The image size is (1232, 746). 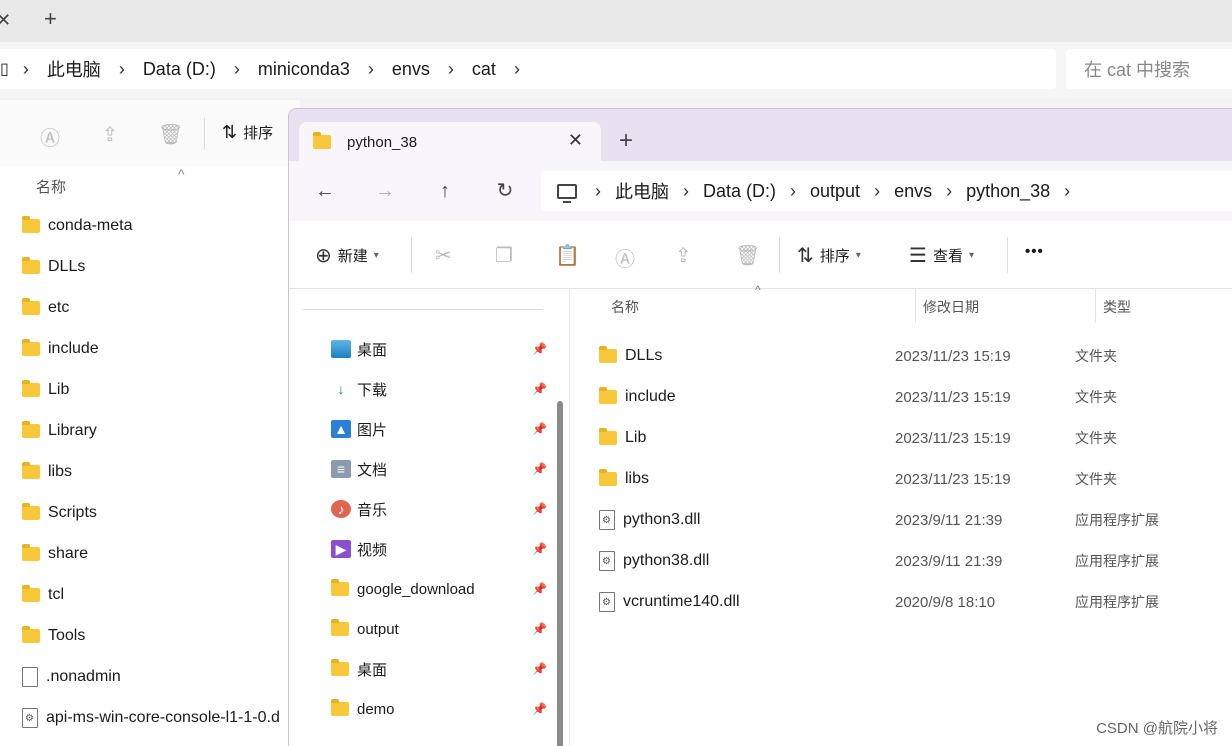 What do you see at coordinates (951, 307) in the screenshot?
I see `column-header-date: 修改日期` at bounding box center [951, 307].